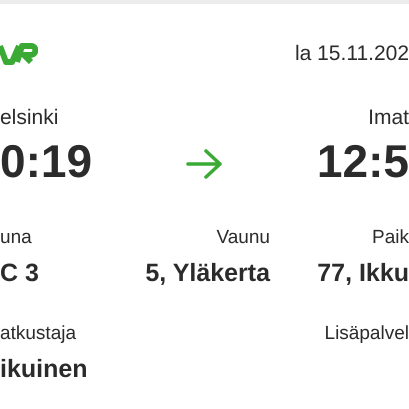  Describe the element at coordinates (390, 237) in the screenshot. I see `detail-label: Paik` at that location.